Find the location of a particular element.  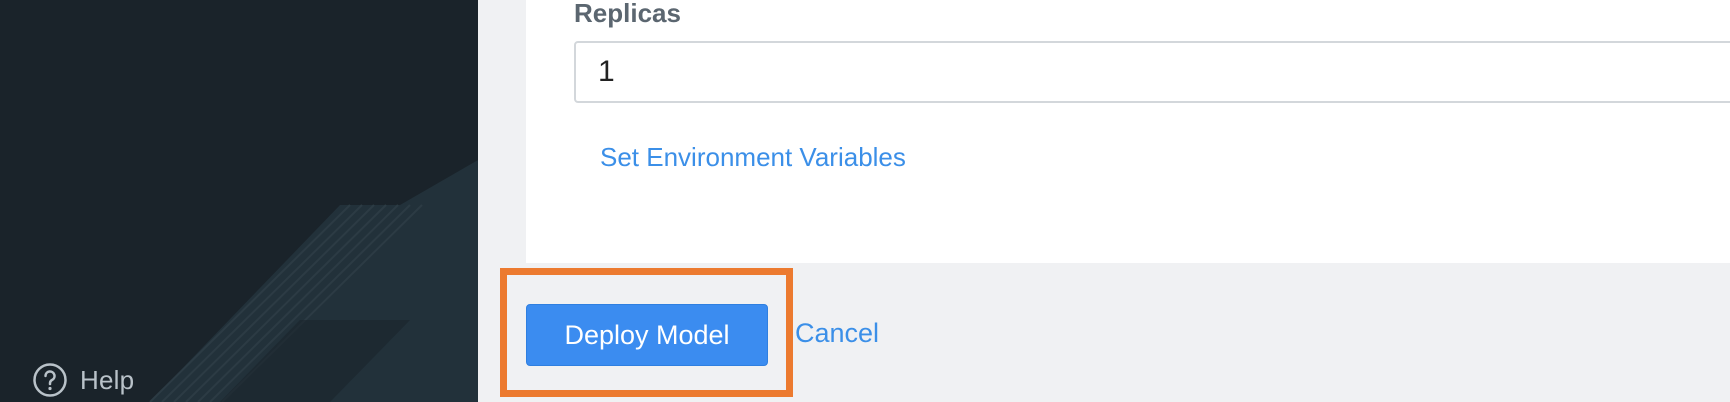

question-circle-icon is located at coordinates (50, 380).